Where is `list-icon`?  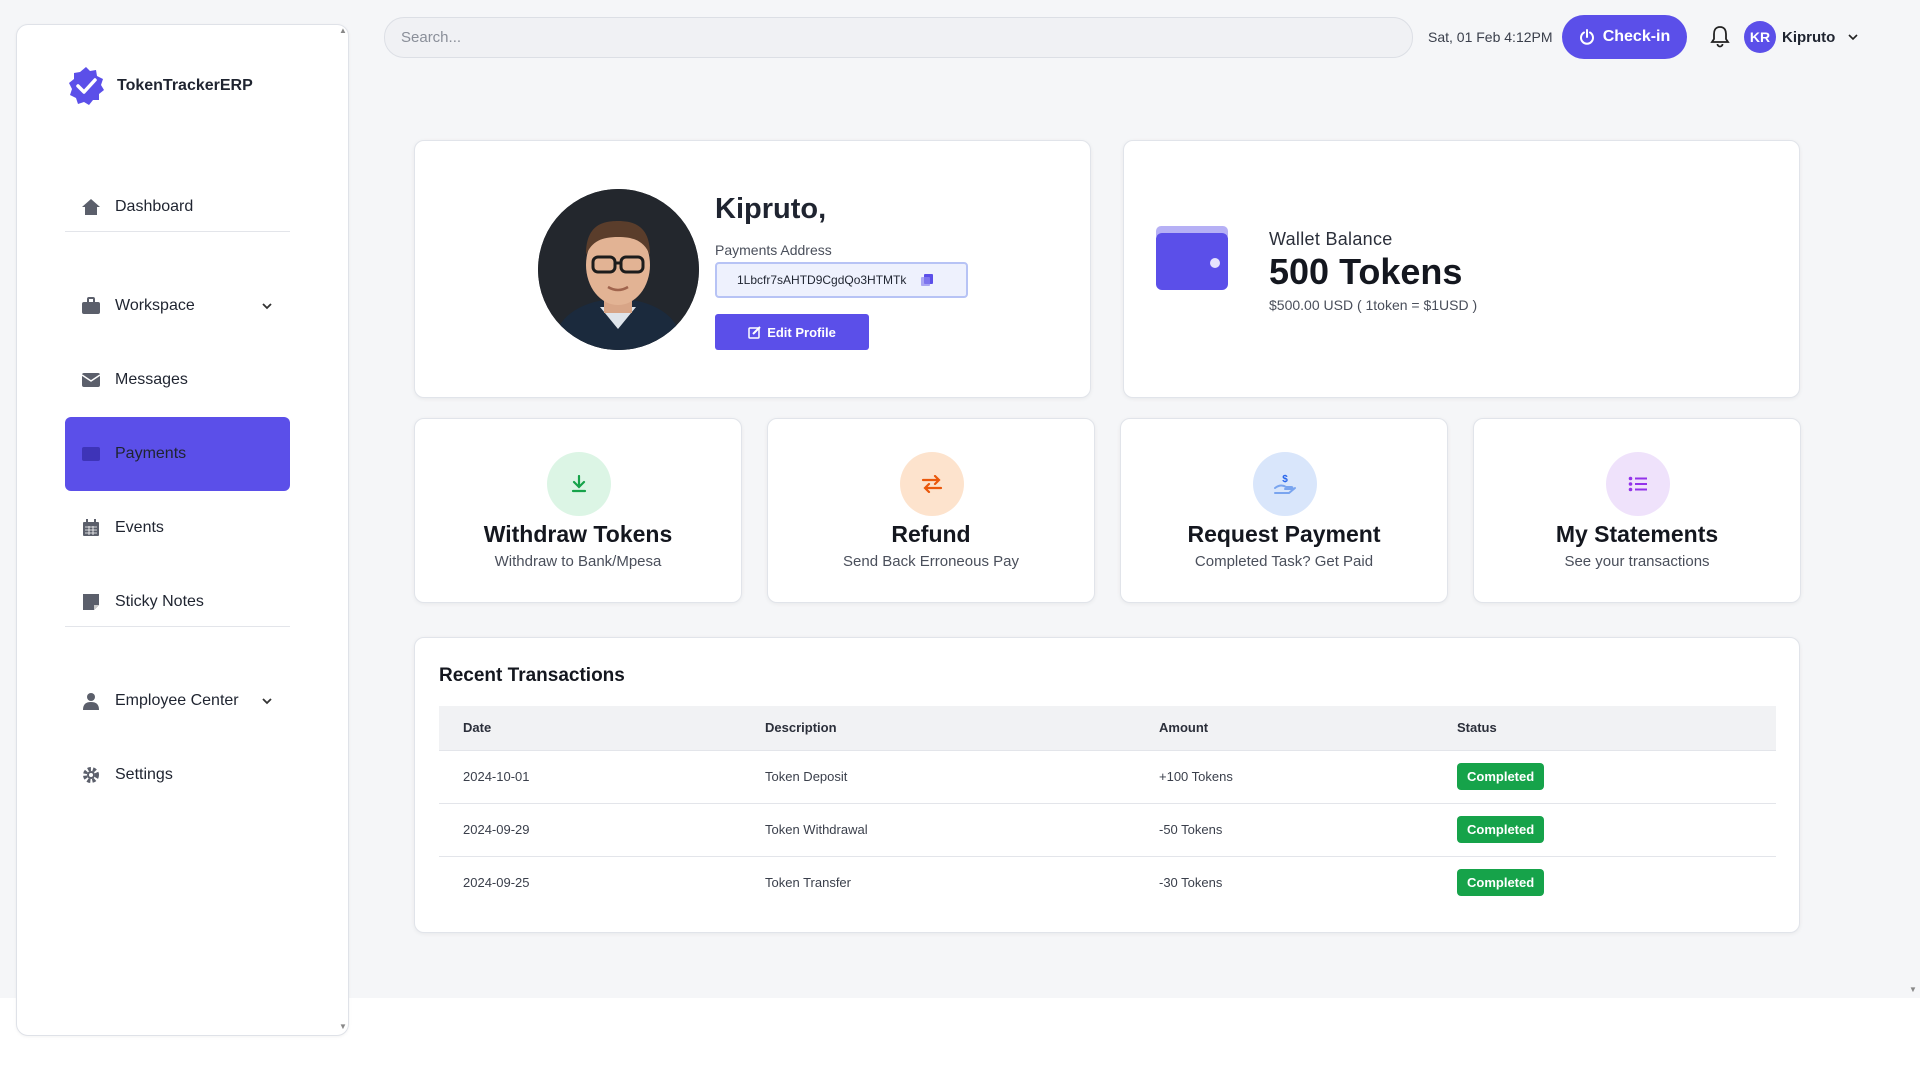 list-icon is located at coordinates (1638, 484).